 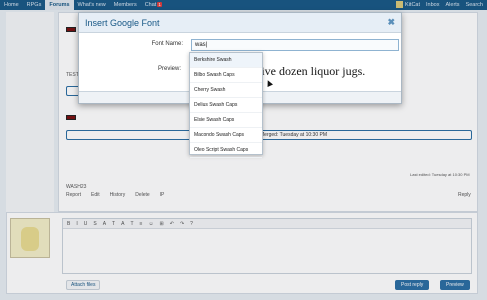 I want to click on suggestion-item: Macondo Swash Caps, so click(x=226, y=135).